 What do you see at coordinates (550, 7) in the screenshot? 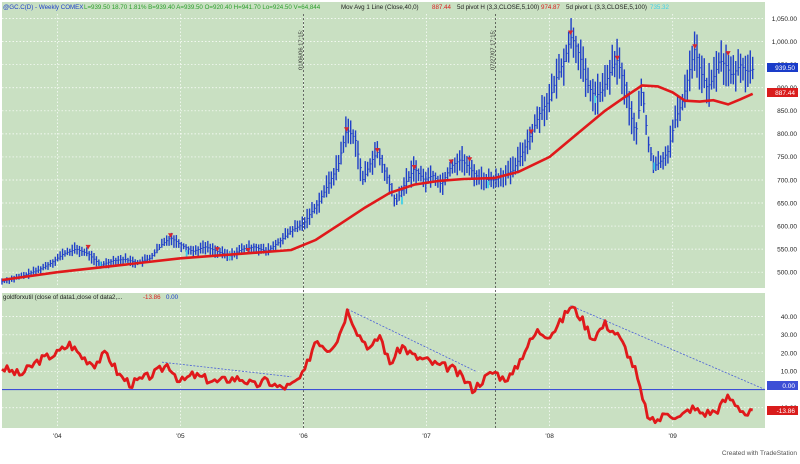
I see `header-value-pivot-h: 974.87` at bounding box center [550, 7].